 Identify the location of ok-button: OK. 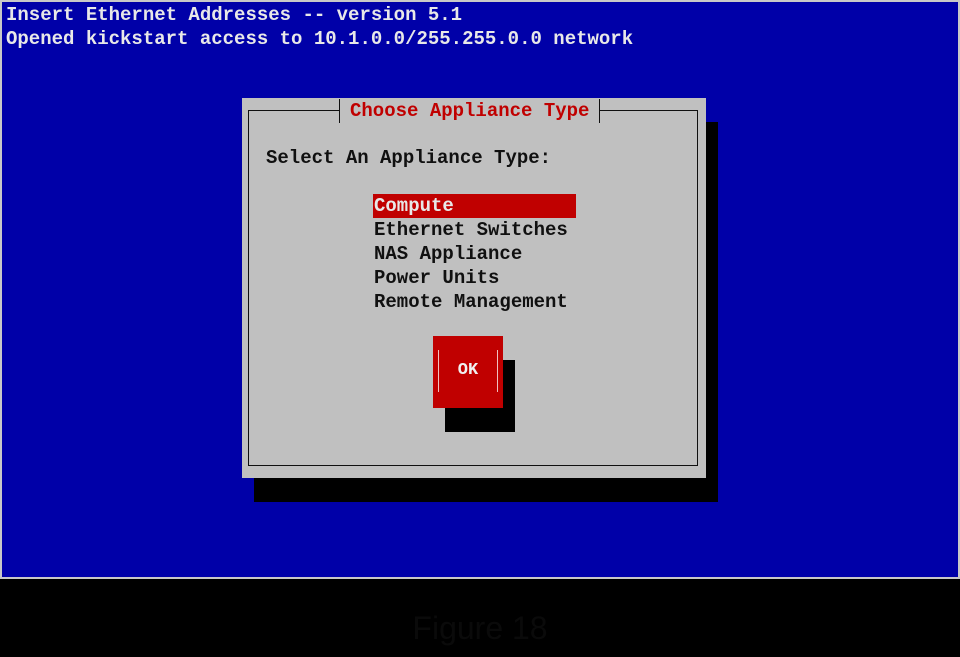
(468, 372).